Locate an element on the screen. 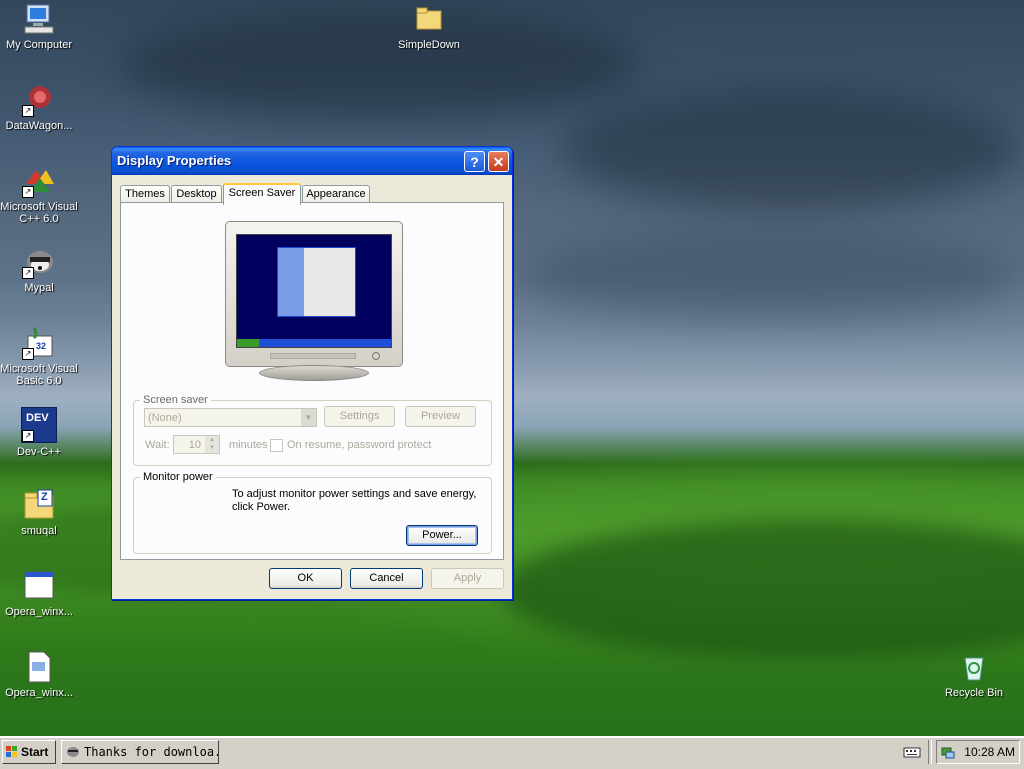 The width and height of the screenshot is (1024, 769). wait-minutes-spinner: 10 ▲ ▼ is located at coordinates (196, 444).